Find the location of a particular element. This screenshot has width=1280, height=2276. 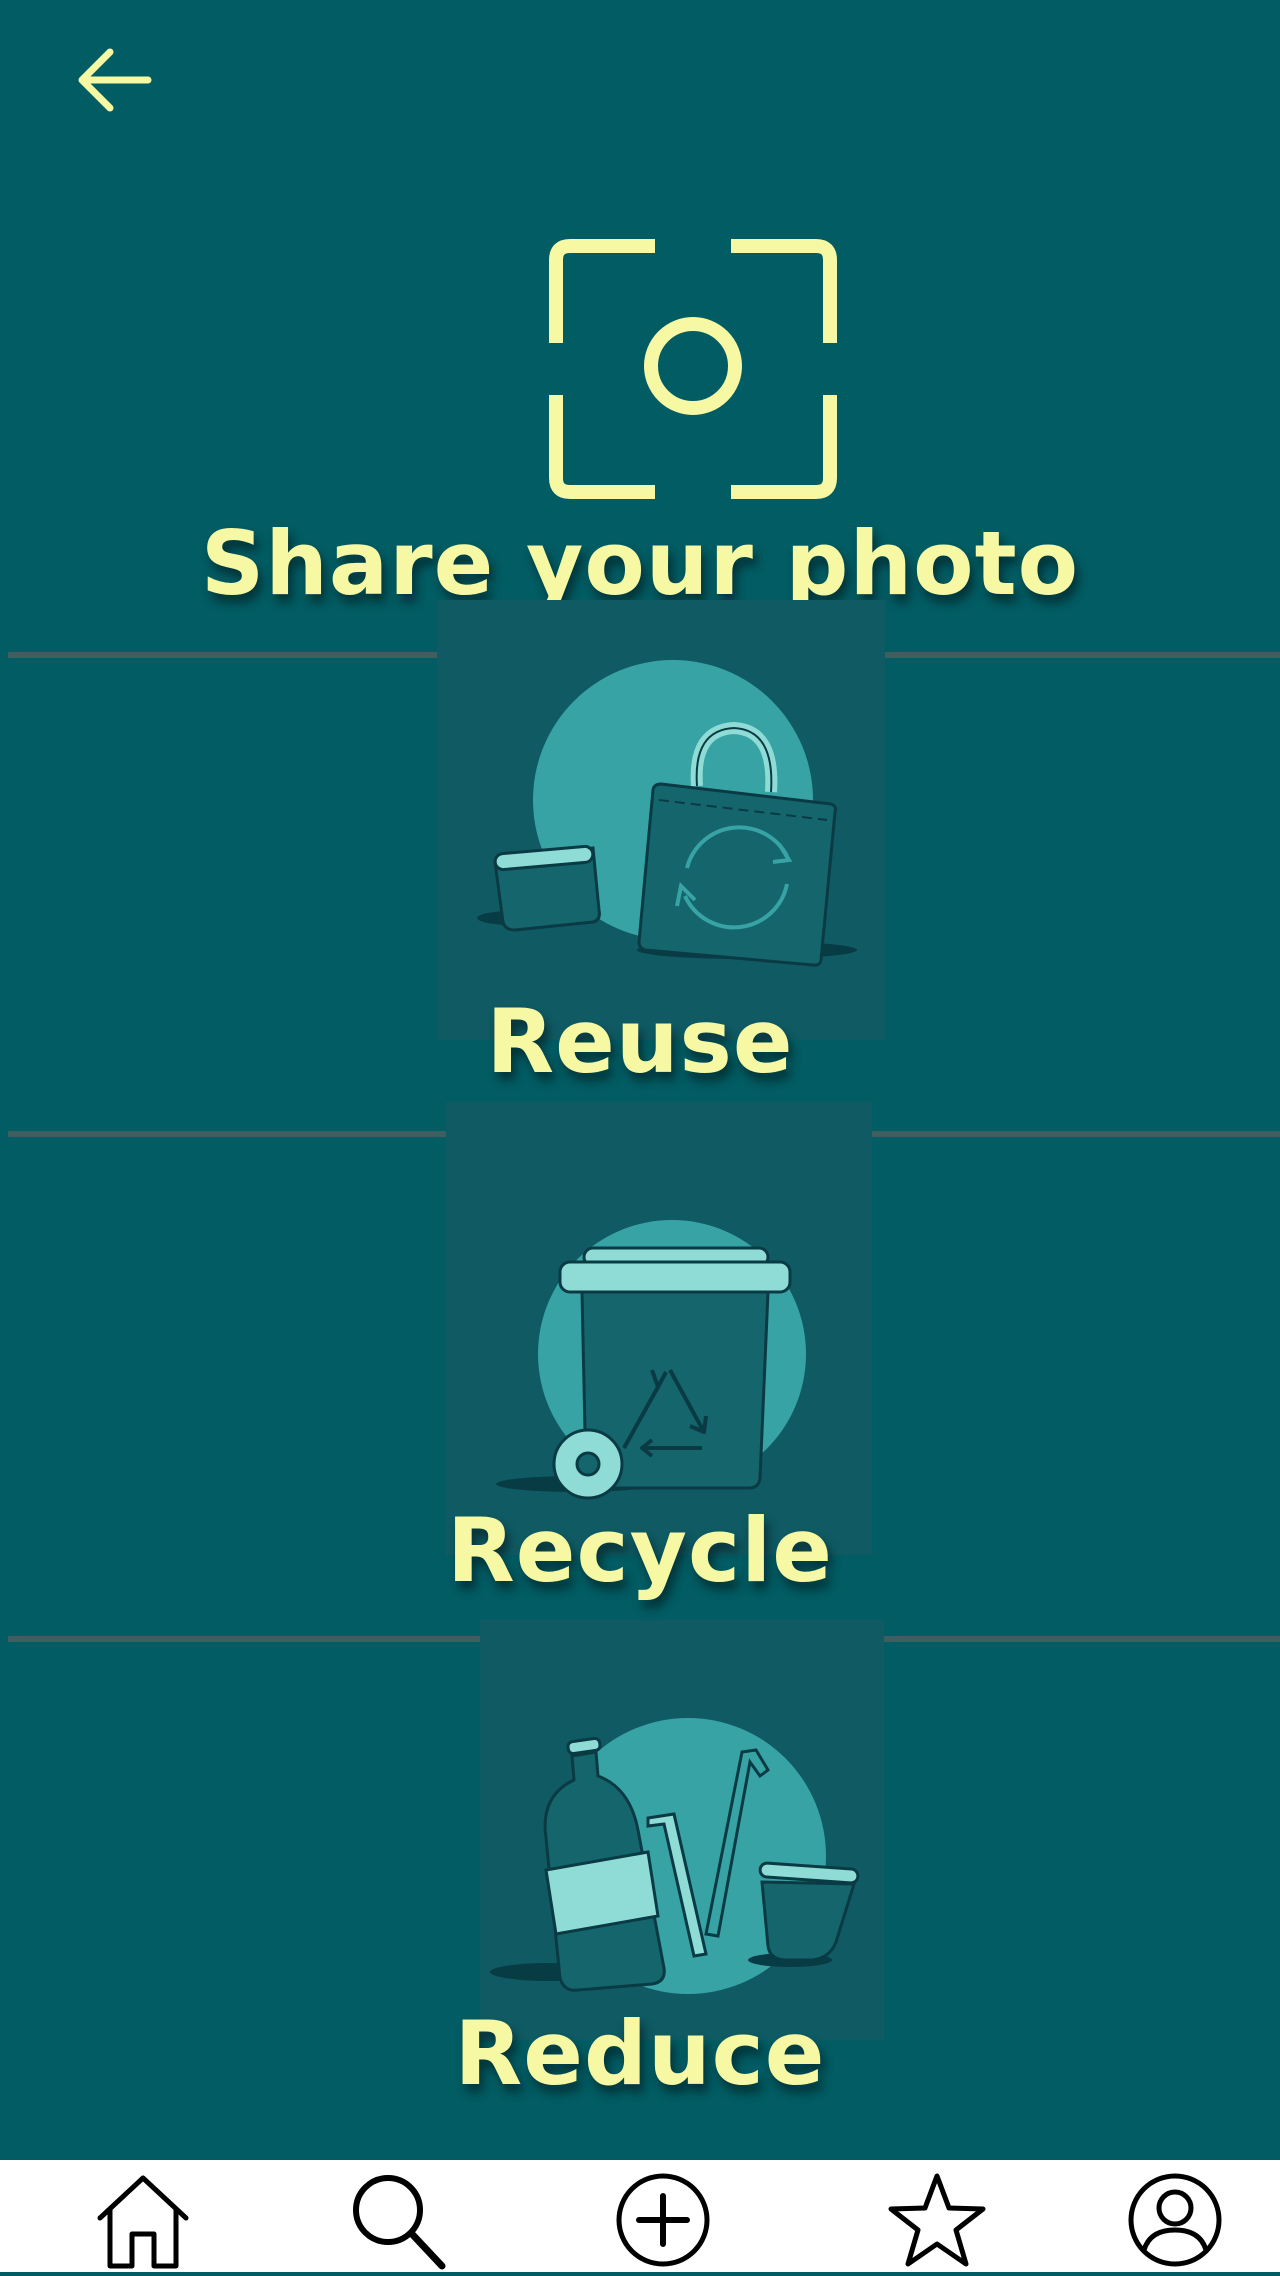

category-label: Reuse is located at coordinates (640, 1041).